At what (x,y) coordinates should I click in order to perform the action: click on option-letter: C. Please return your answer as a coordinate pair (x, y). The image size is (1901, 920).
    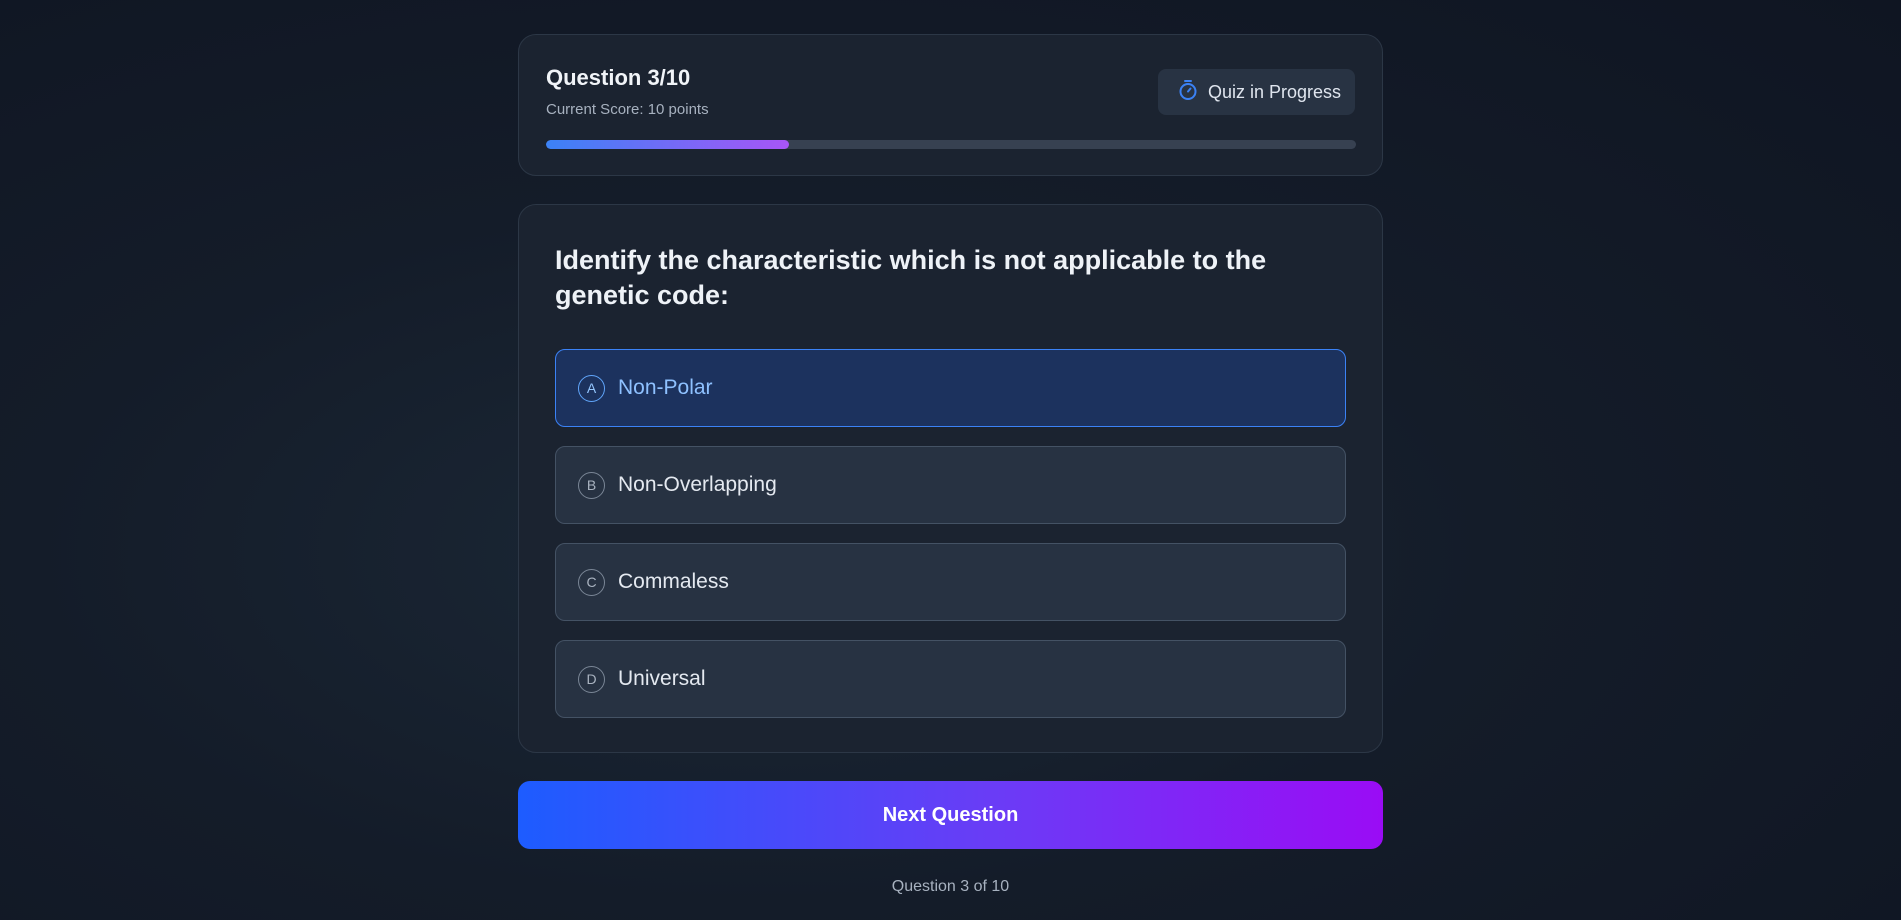
    Looking at the image, I should click on (591, 582).